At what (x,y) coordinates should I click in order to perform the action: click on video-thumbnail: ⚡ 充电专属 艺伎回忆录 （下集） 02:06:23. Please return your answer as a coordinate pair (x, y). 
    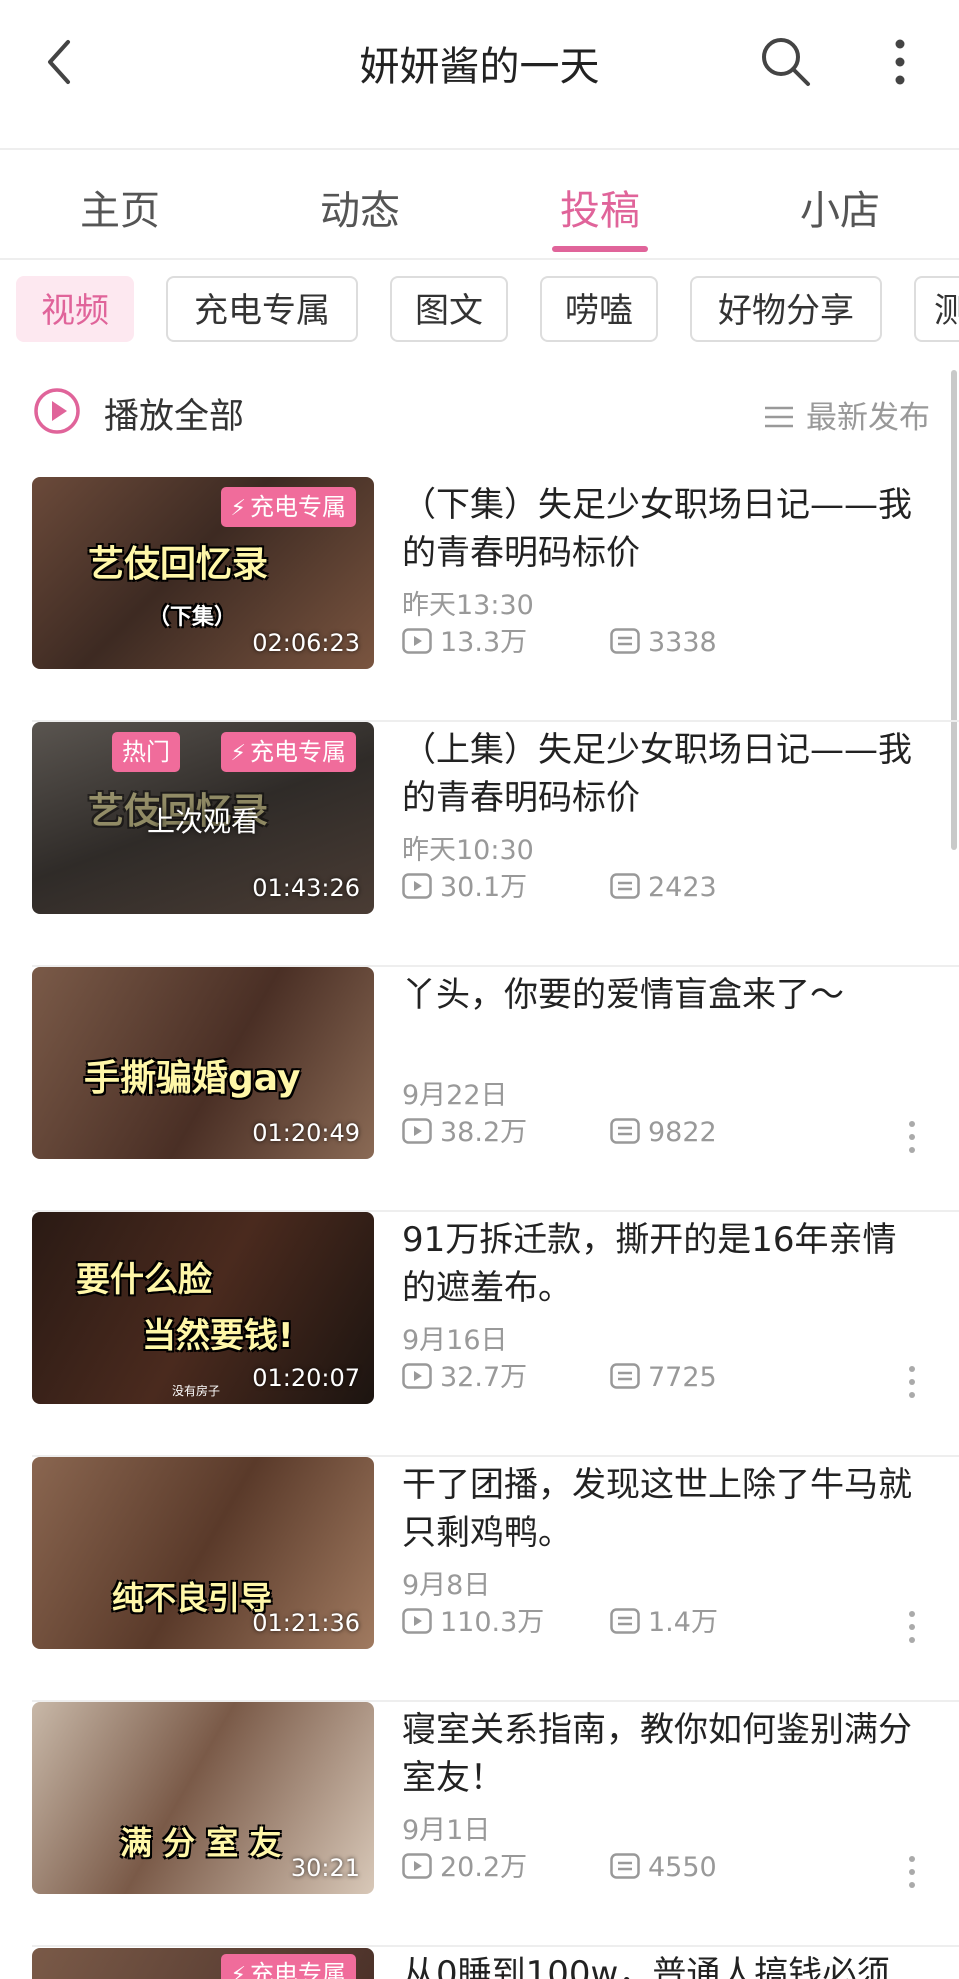
    Looking at the image, I should click on (203, 573).